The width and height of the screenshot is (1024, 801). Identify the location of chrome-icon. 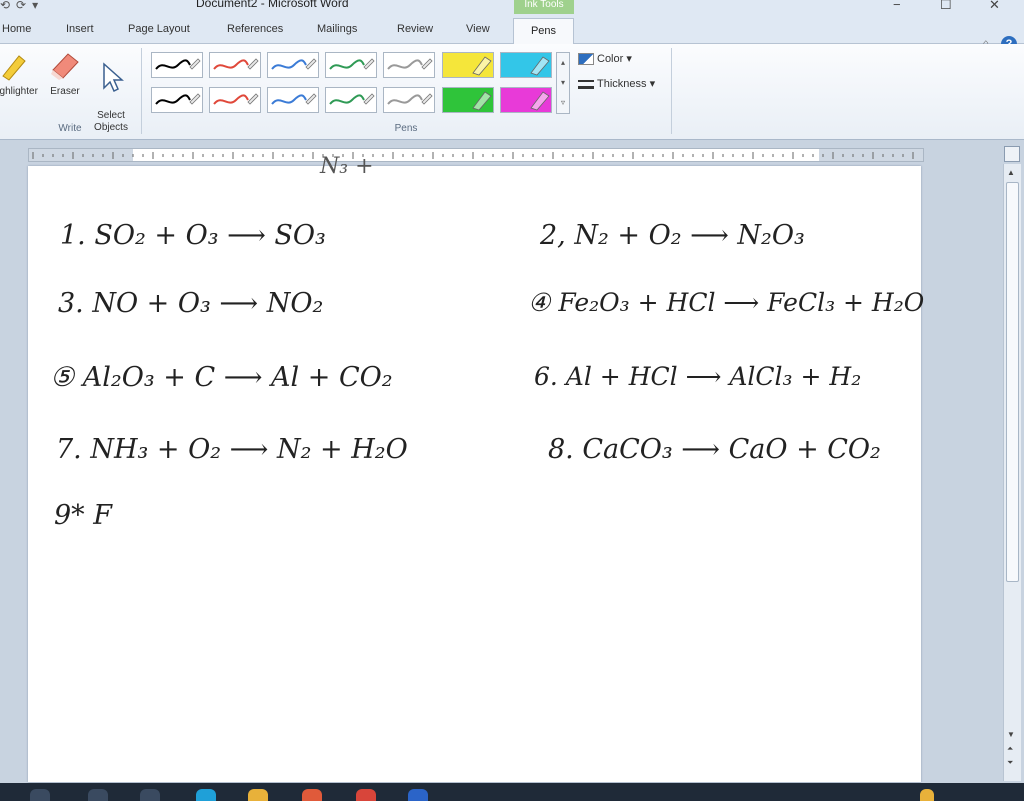
(366, 795).